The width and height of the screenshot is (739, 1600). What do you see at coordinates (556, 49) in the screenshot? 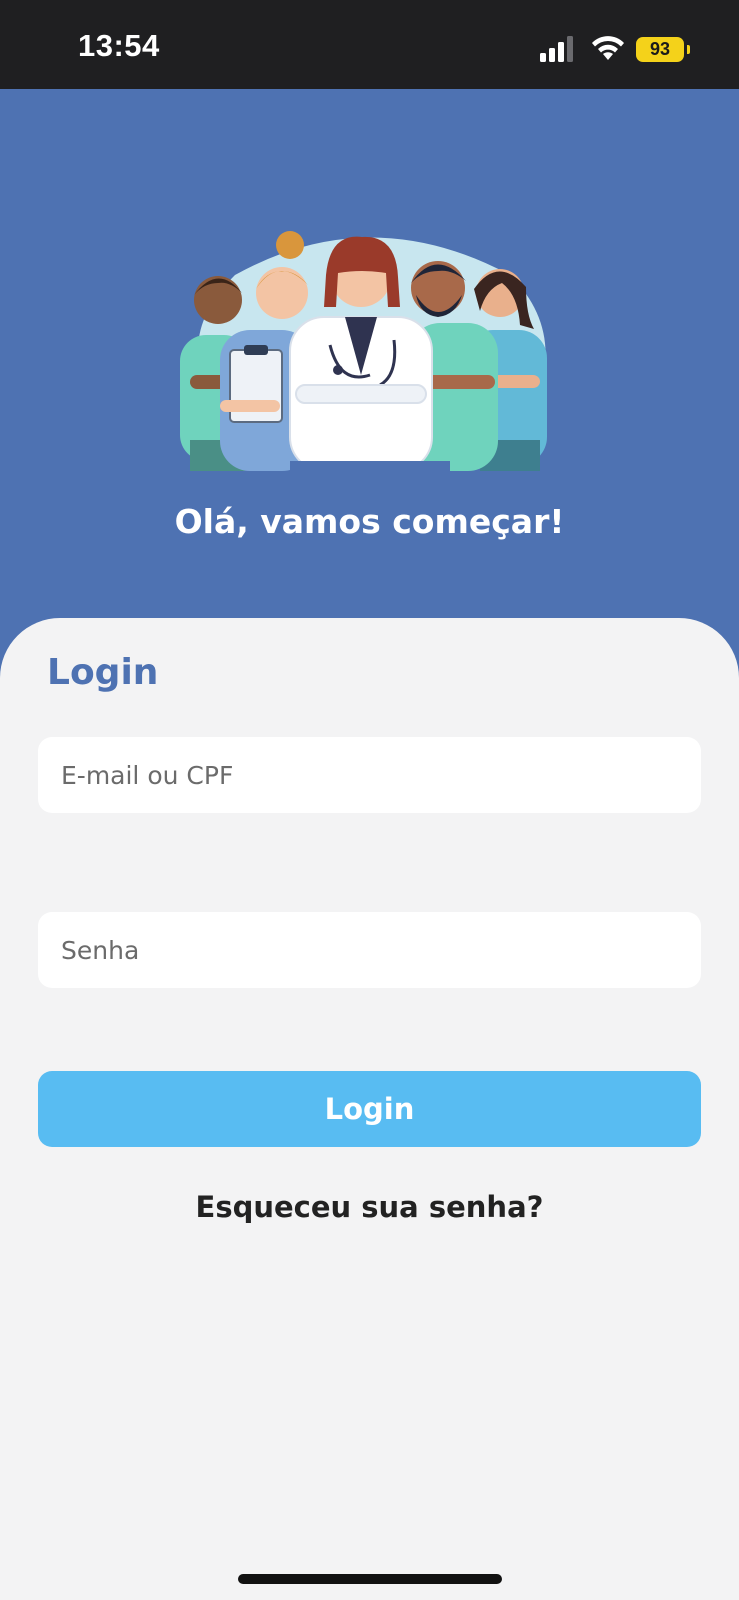
I see `signal-icon` at bounding box center [556, 49].